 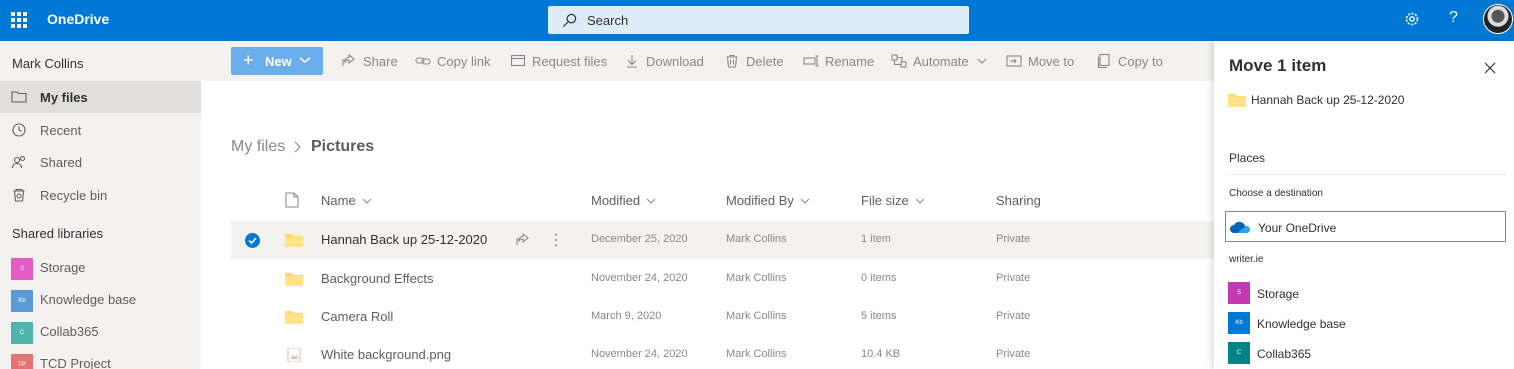 I want to click on file-type-icon, so click(x=292, y=200).